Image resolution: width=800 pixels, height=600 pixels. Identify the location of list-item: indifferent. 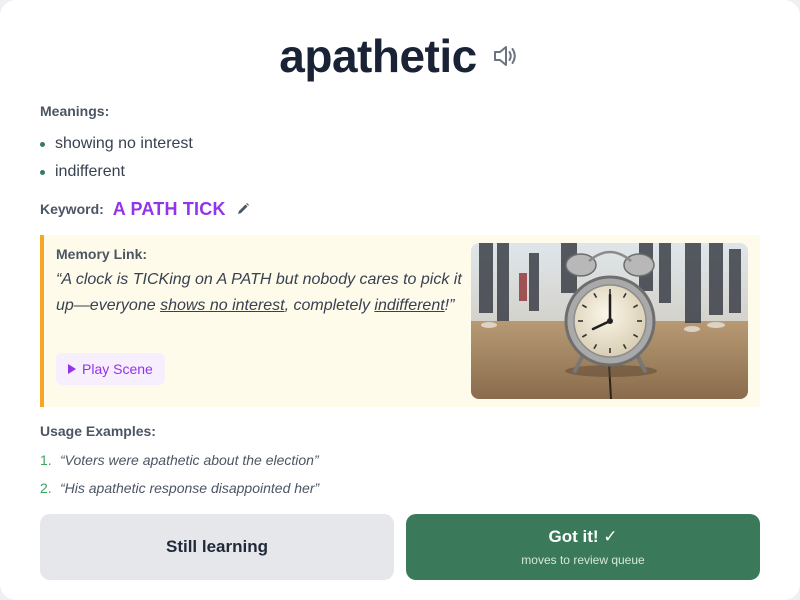
(116, 172).